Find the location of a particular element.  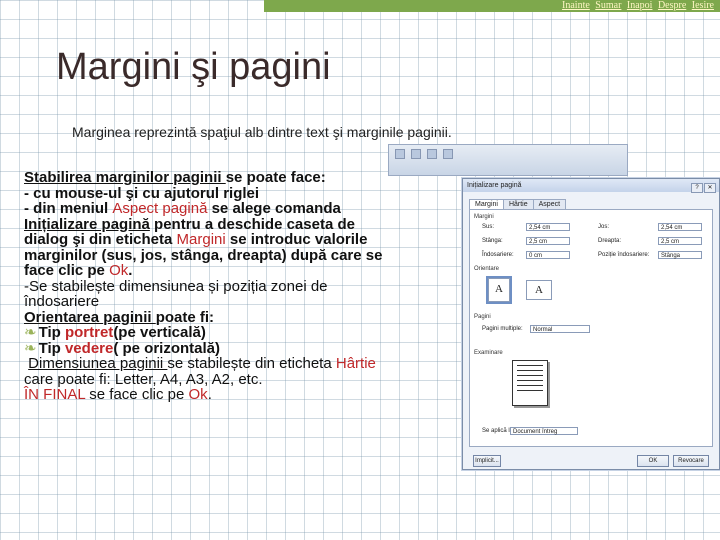

bottom-margin-label: Jos: is located at coordinates (604, 227).